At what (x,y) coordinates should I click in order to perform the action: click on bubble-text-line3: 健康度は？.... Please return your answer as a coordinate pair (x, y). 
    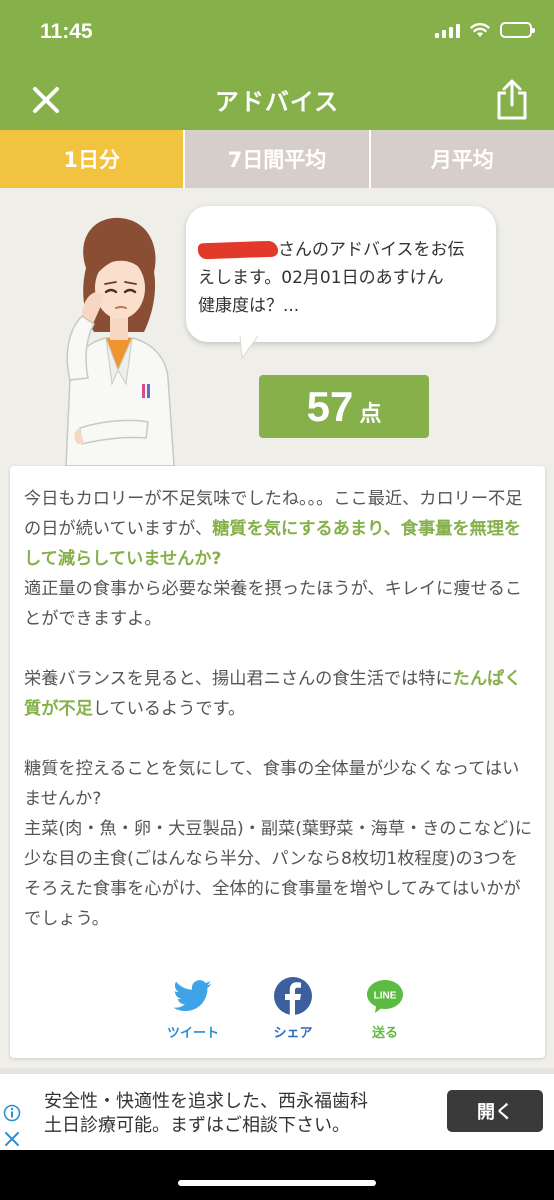
    Looking at the image, I should click on (249, 306).